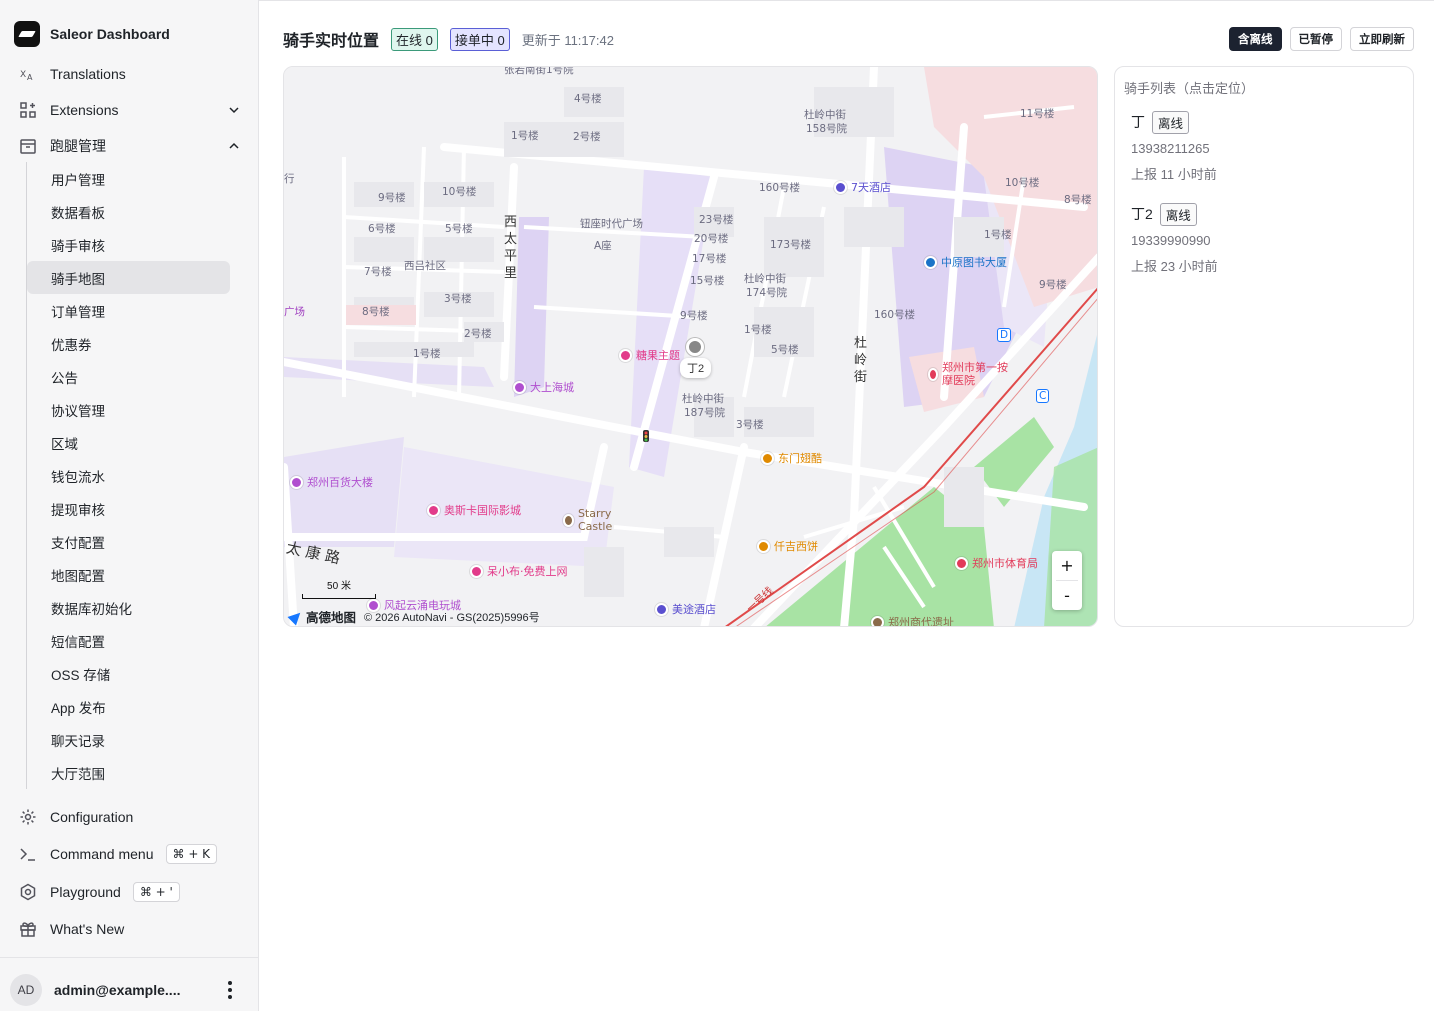  What do you see at coordinates (763, 546) in the screenshot?
I see `bakery-icon` at bounding box center [763, 546].